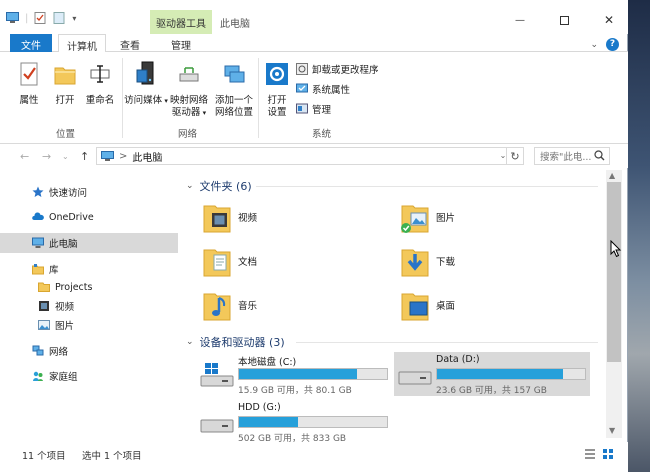 The width and height of the screenshot is (650, 472). I want to click on folder-name: 视频, so click(248, 218).